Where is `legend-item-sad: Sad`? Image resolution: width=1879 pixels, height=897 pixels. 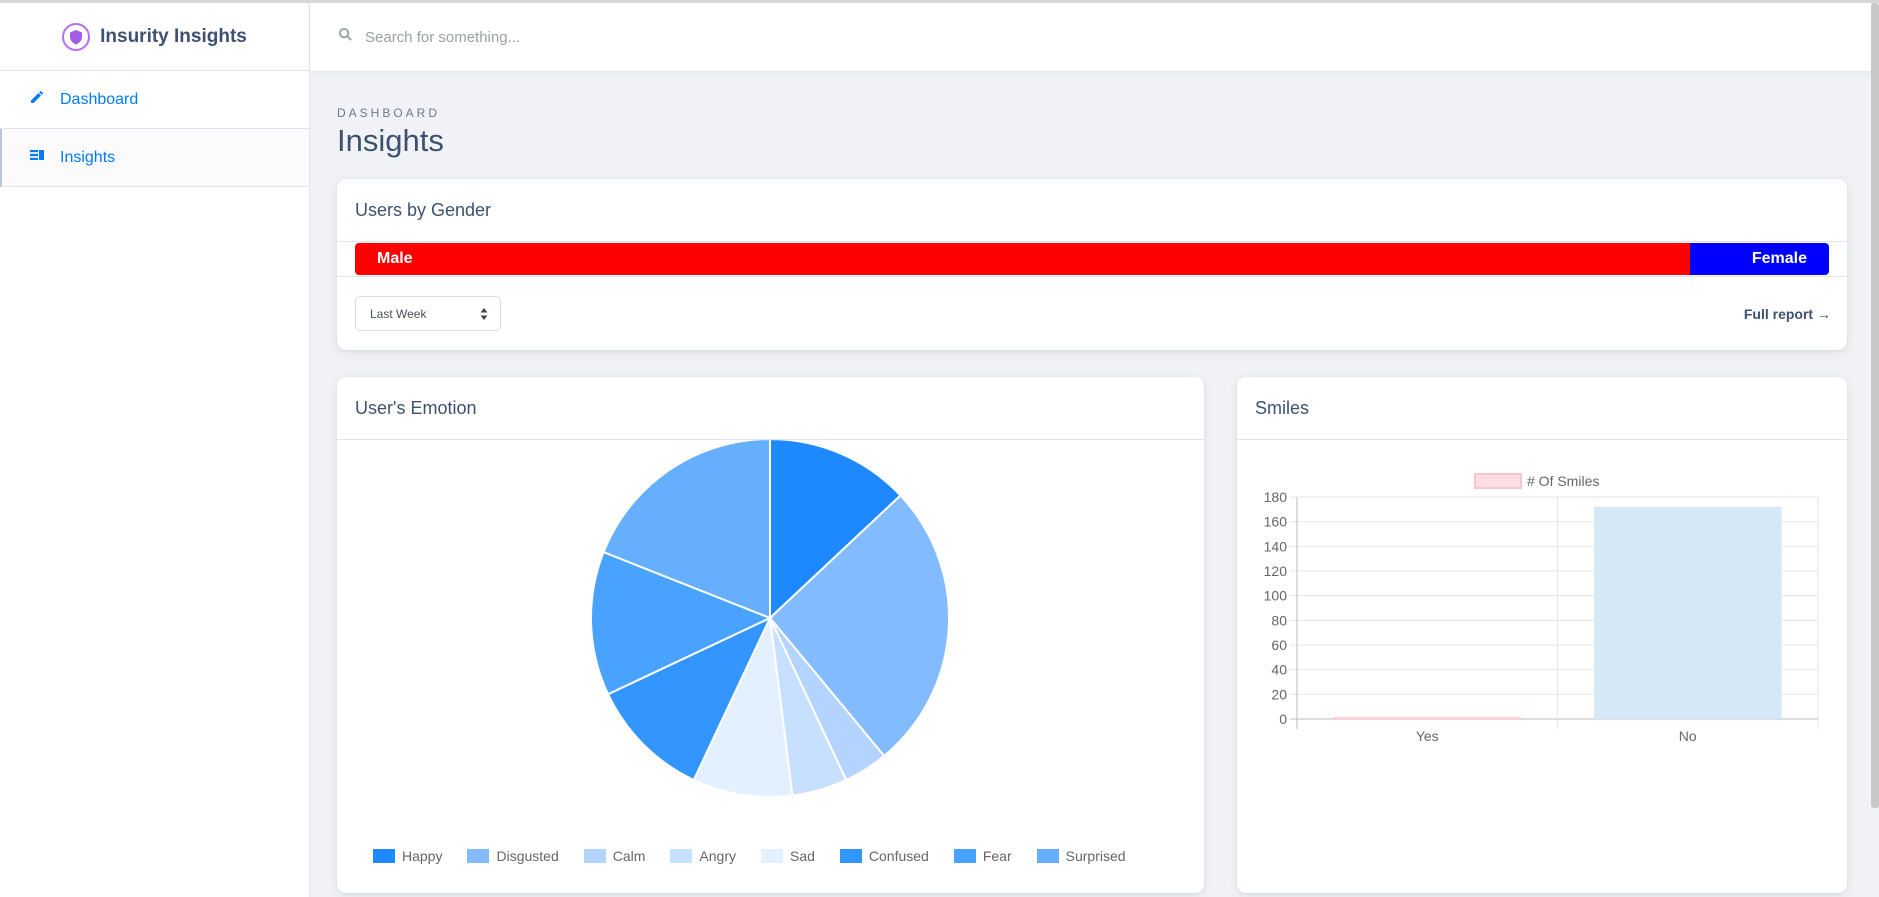
legend-item-sad: Sad is located at coordinates (787, 856).